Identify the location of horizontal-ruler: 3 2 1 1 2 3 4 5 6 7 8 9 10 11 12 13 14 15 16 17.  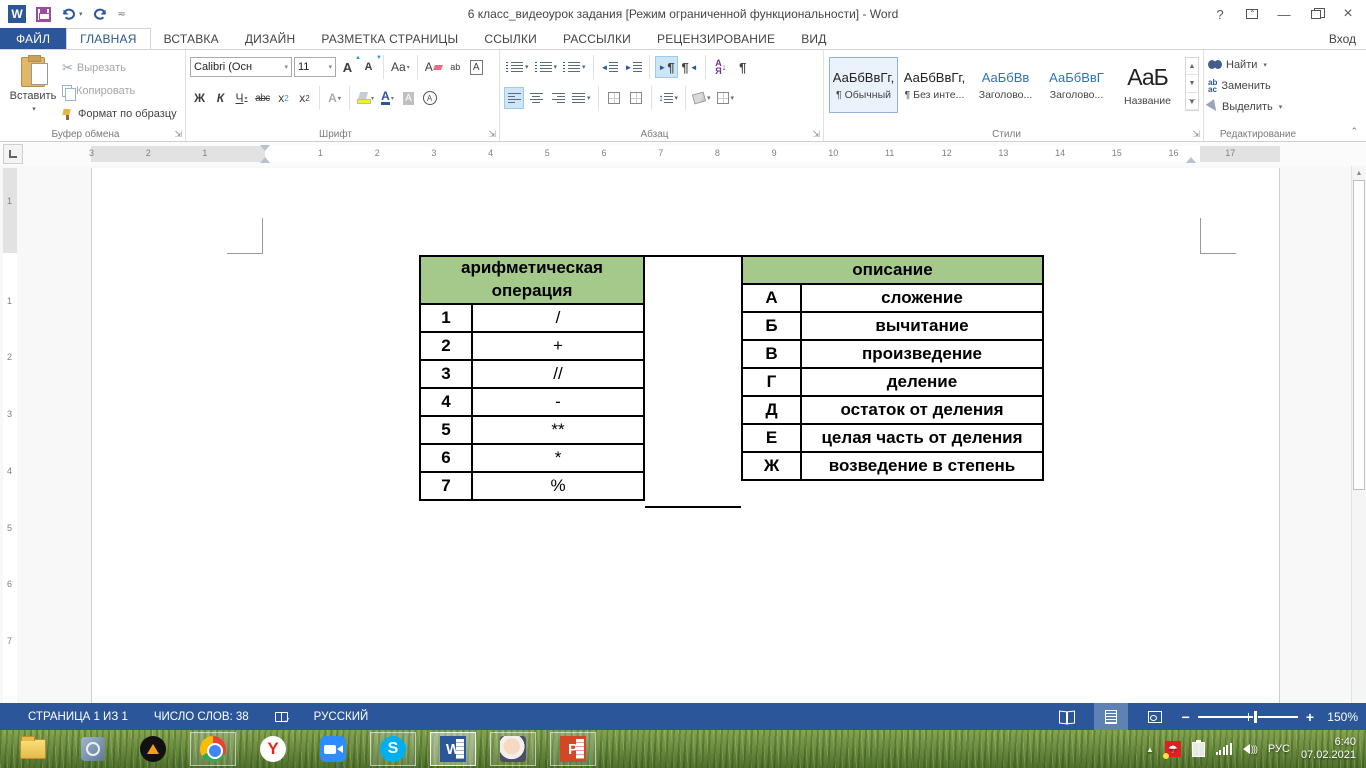
(684, 154).